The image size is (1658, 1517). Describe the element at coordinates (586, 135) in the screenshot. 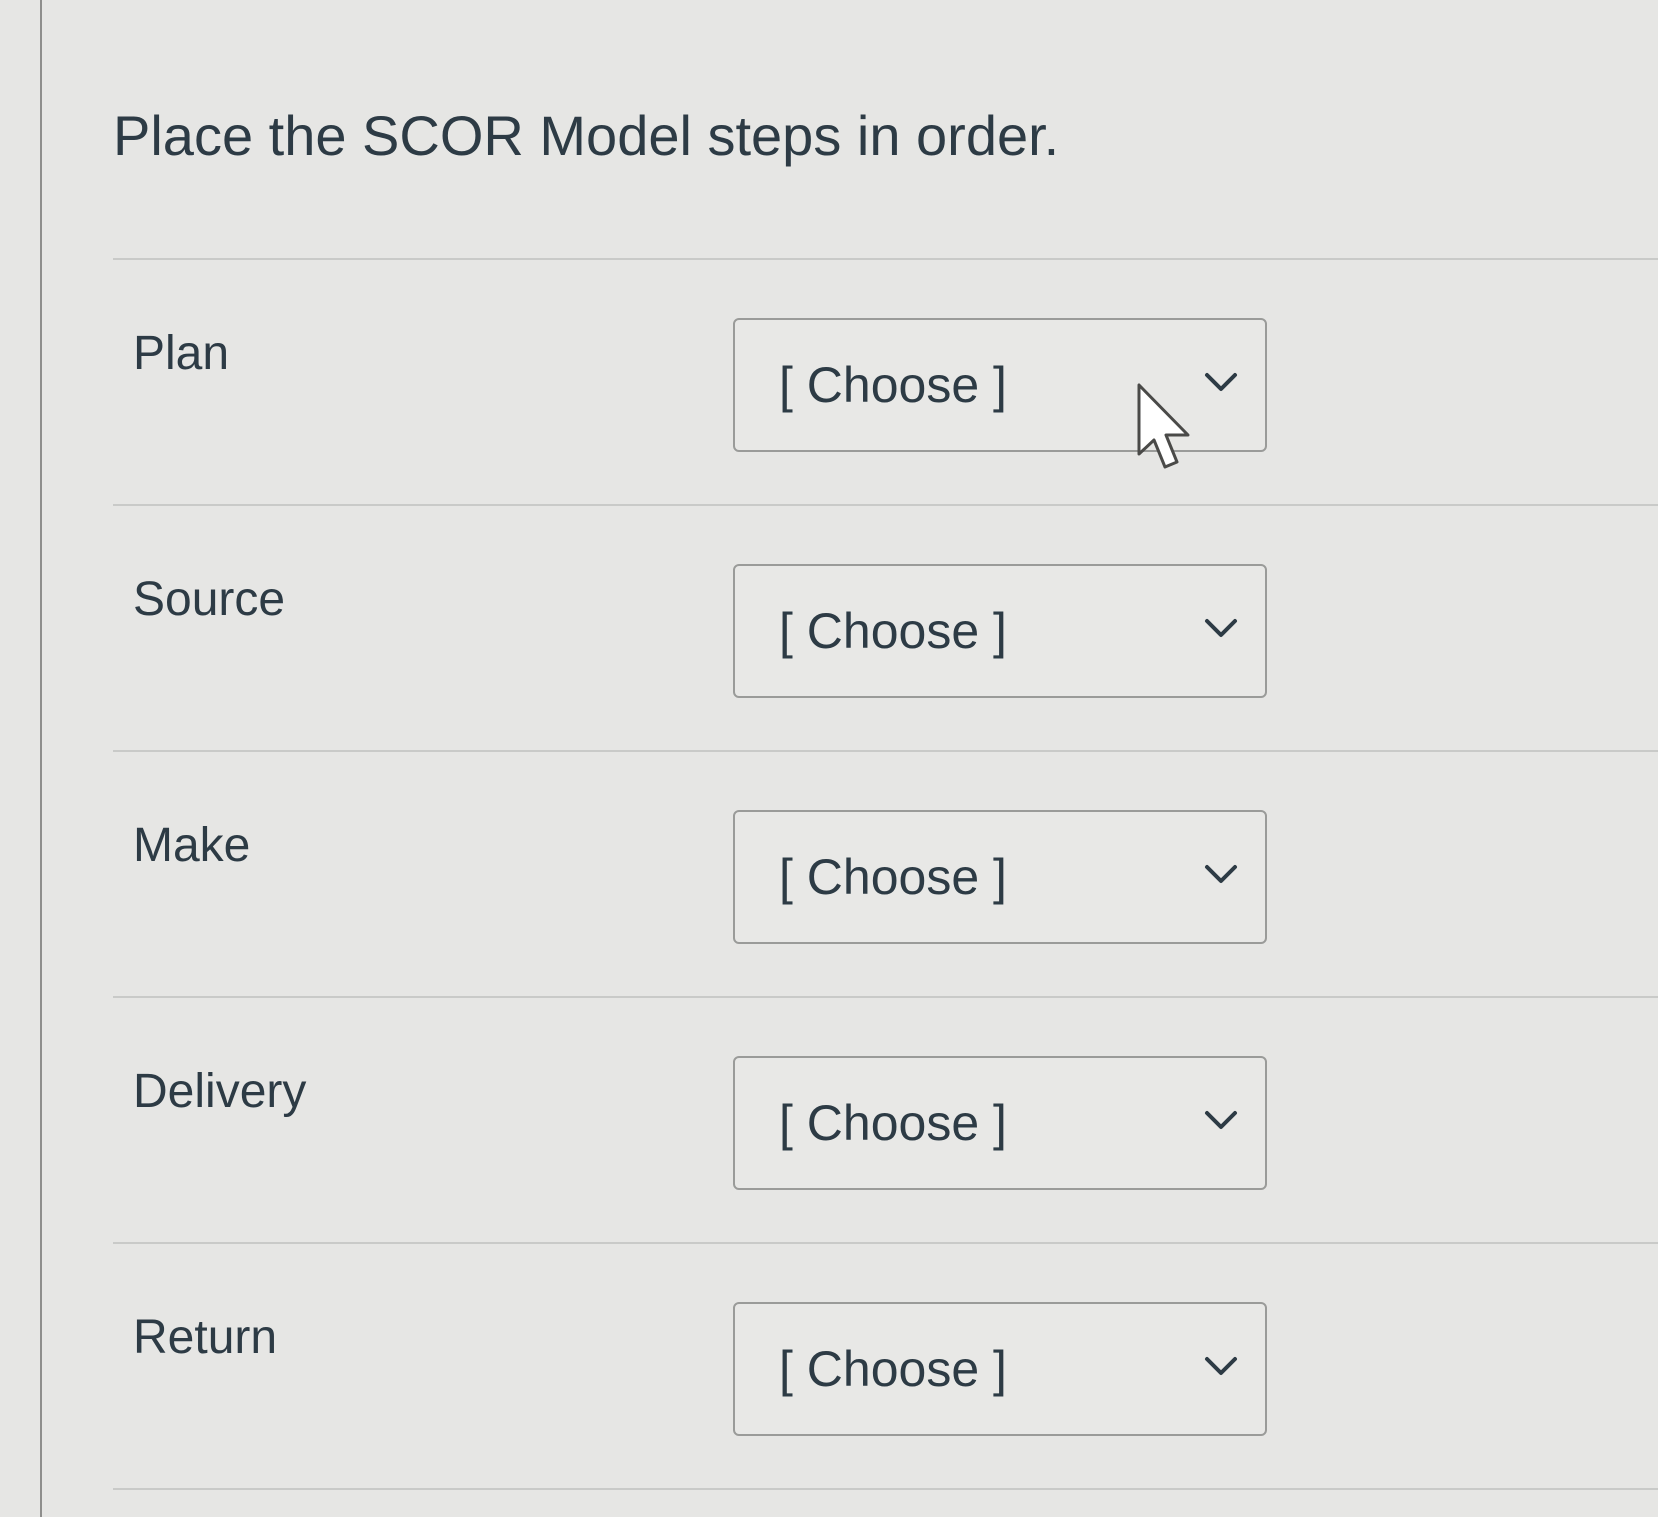

I see `question-title: Place the SCOR Model steps in order.` at that location.